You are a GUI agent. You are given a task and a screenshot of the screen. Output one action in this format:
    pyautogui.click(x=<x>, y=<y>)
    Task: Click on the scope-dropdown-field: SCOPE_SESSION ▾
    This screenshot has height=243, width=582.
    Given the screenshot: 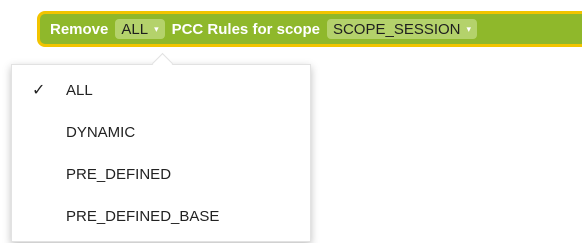 What is the action you would take?
    pyautogui.click(x=402, y=29)
    